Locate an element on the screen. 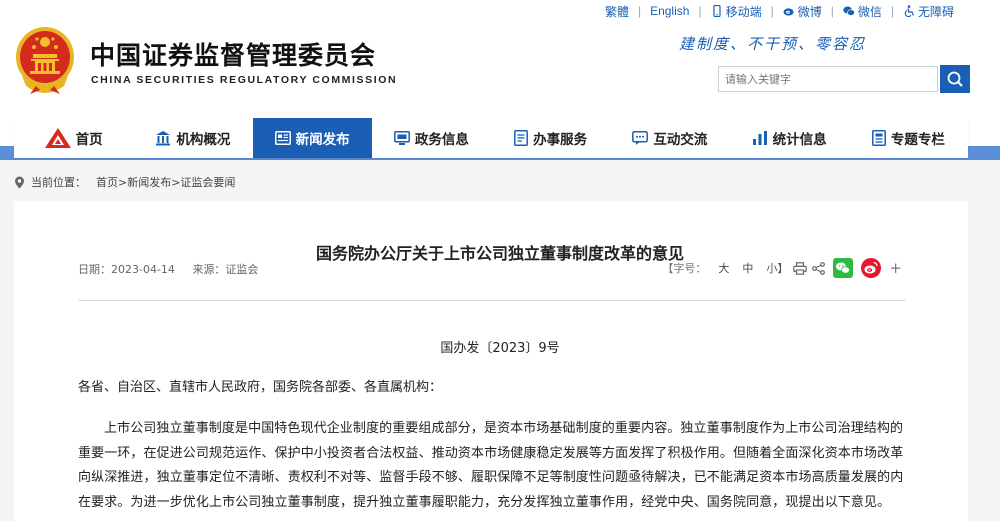 This screenshot has height=521, width=1000. share-weibo-button is located at coordinates (871, 268).